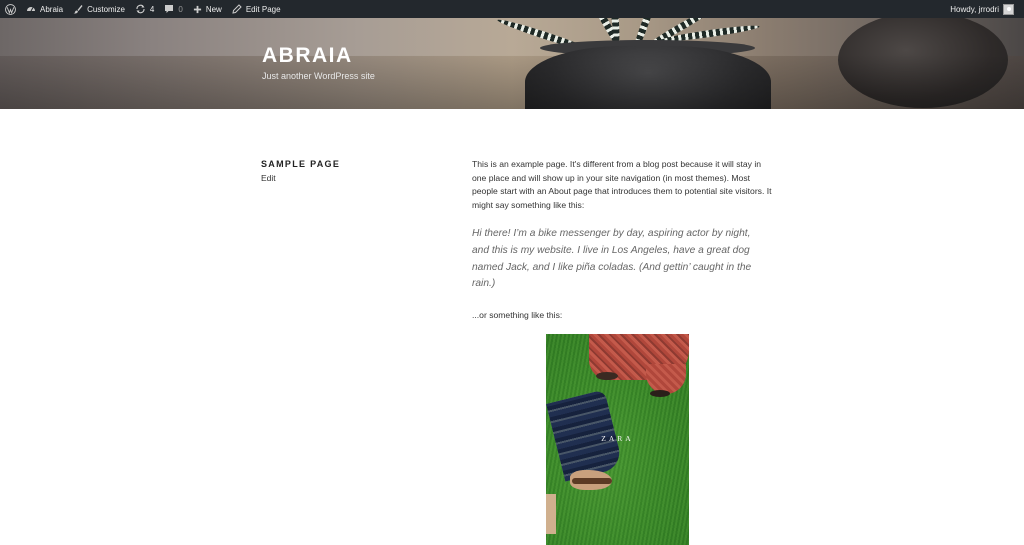 The image size is (1024, 545). What do you see at coordinates (106, 9) in the screenshot?
I see `customize-label: Customize` at bounding box center [106, 9].